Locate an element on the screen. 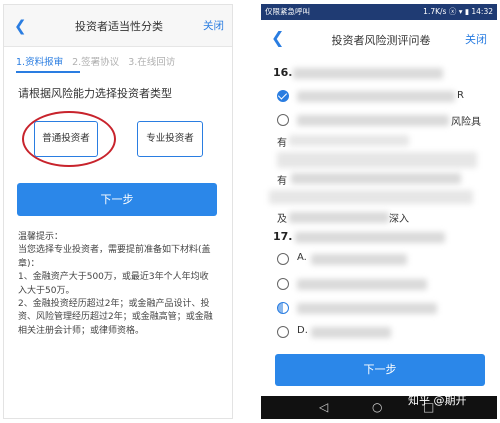  left-close-button: 关闭 is located at coordinates (213, 25).